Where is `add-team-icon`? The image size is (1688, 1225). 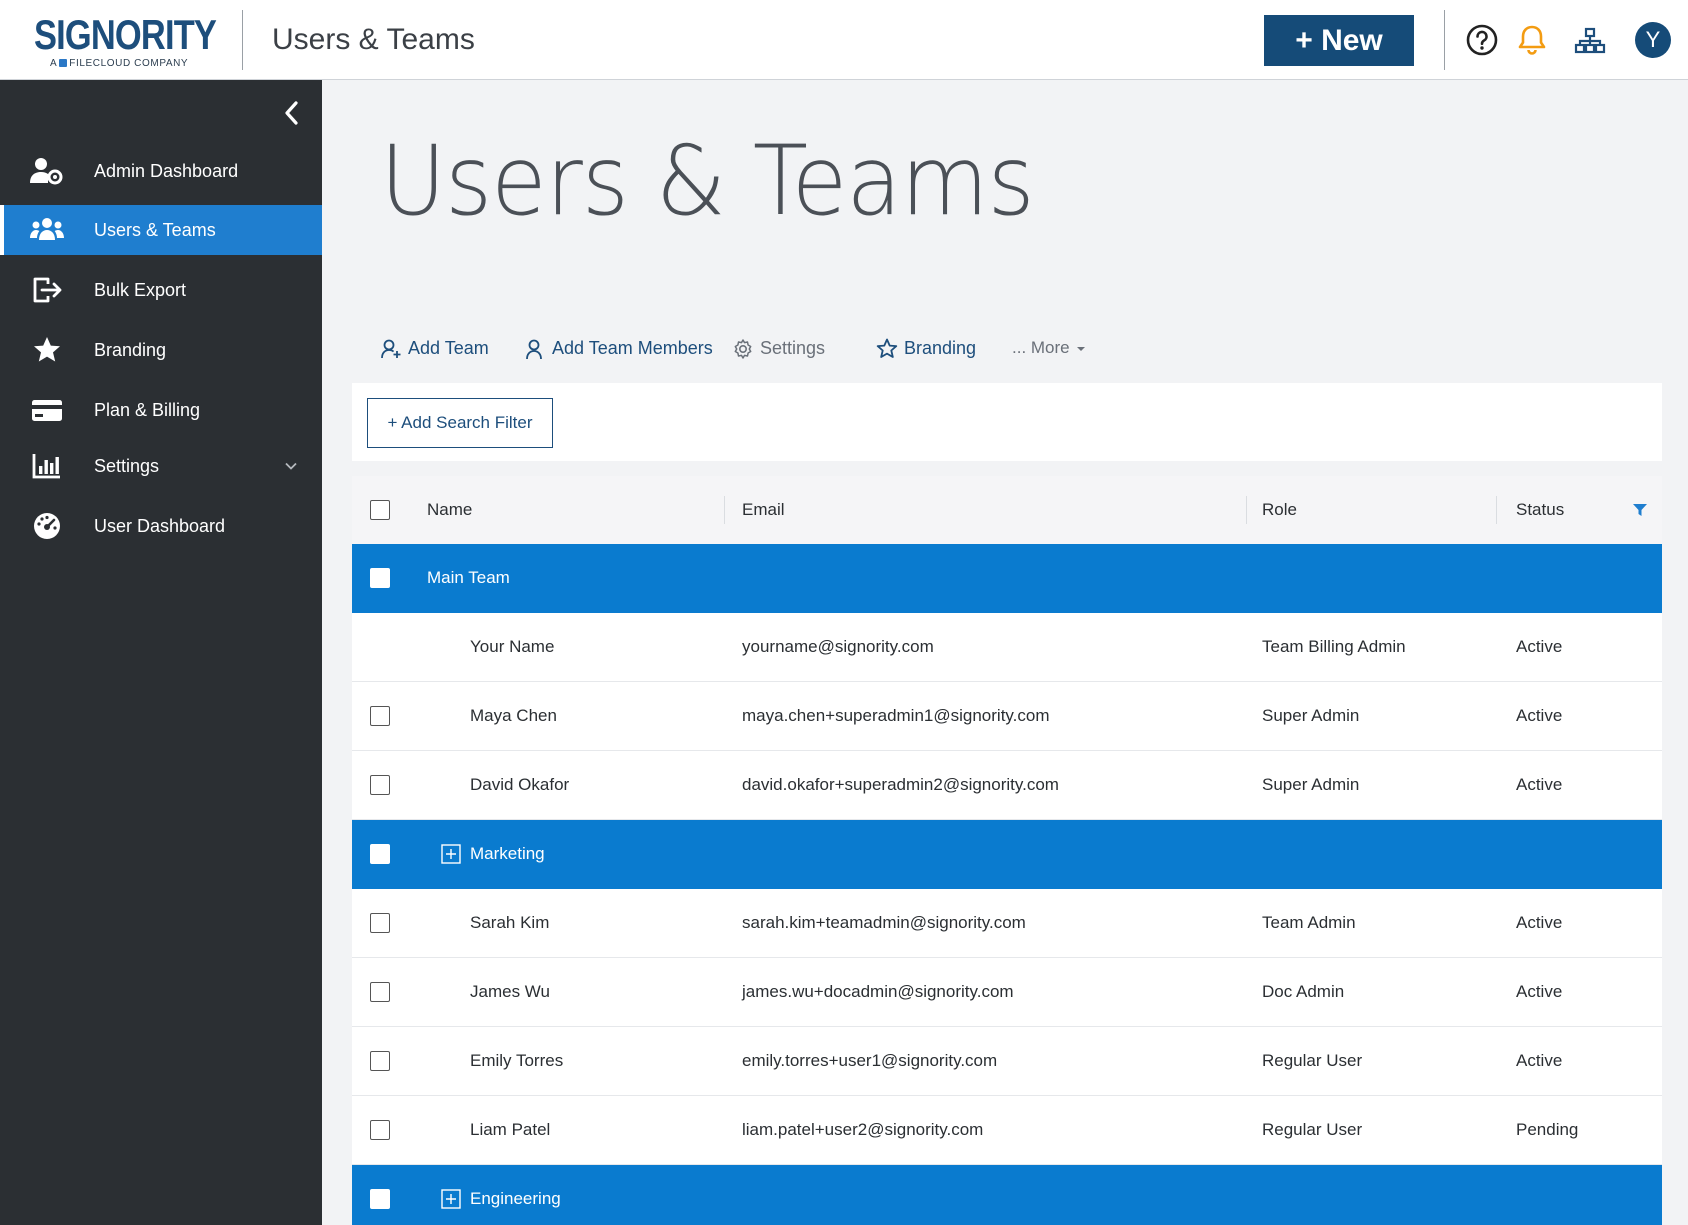
add-team-icon is located at coordinates (391, 349).